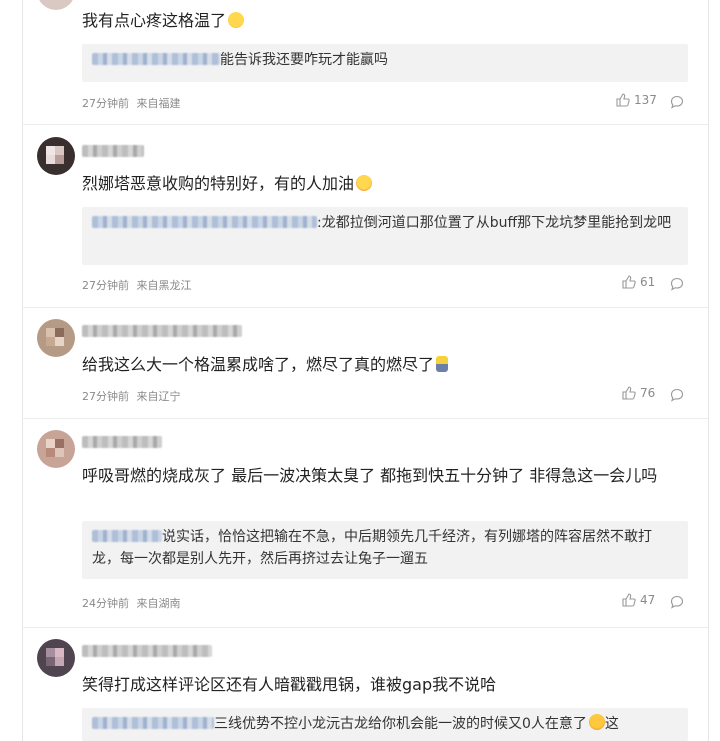  I want to click on page-right-border, so click(708, 370).